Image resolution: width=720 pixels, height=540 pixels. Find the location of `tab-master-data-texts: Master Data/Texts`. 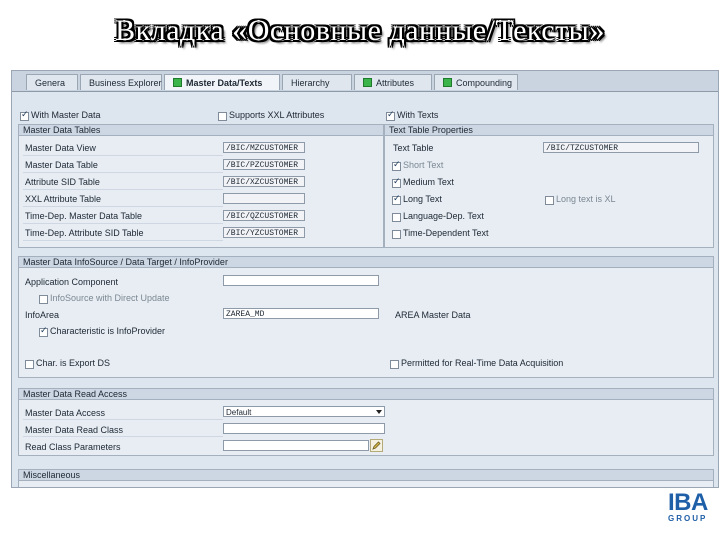

tab-master-data-texts: Master Data/Texts is located at coordinates (222, 82).